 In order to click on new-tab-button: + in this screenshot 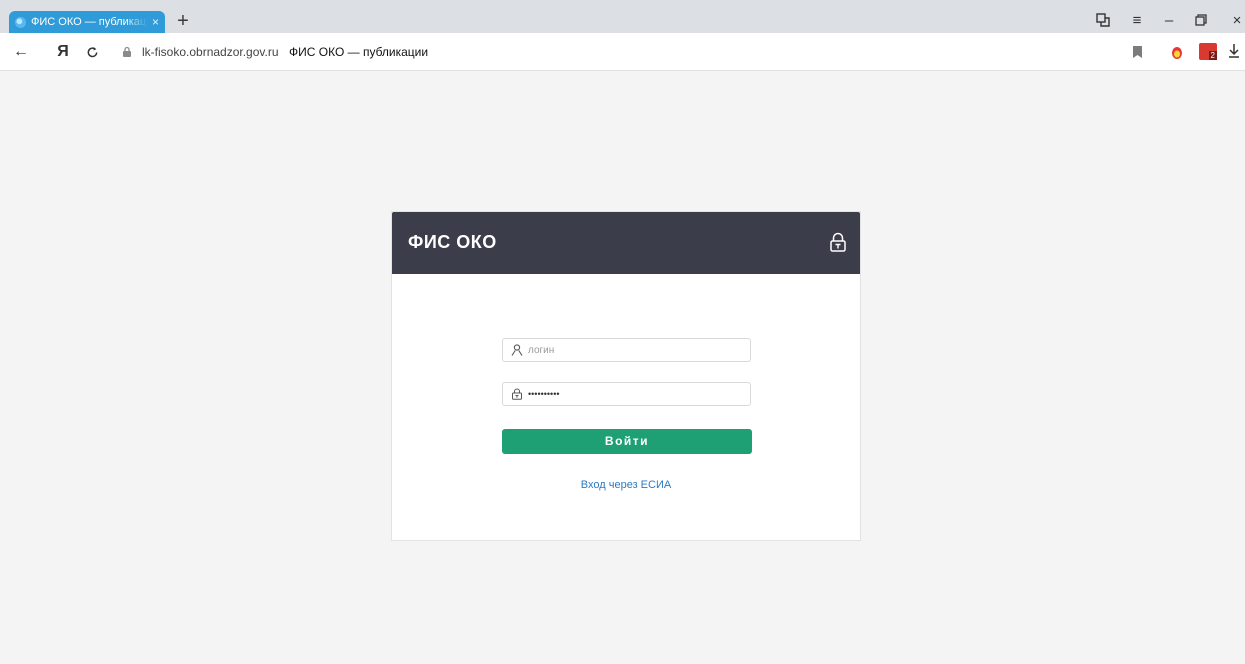, I will do `click(183, 22)`.